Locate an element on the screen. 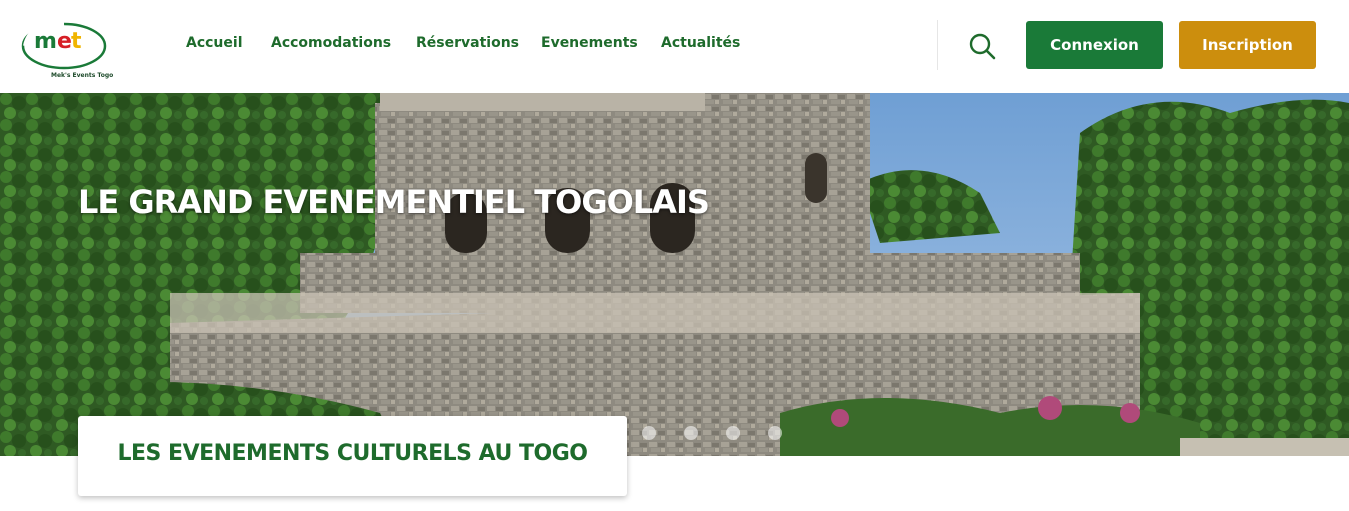 Image resolution: width=1349 pixels, height=511 pixels. nav-item-accomodations: Accomodations is located at coordinates (331, 43).